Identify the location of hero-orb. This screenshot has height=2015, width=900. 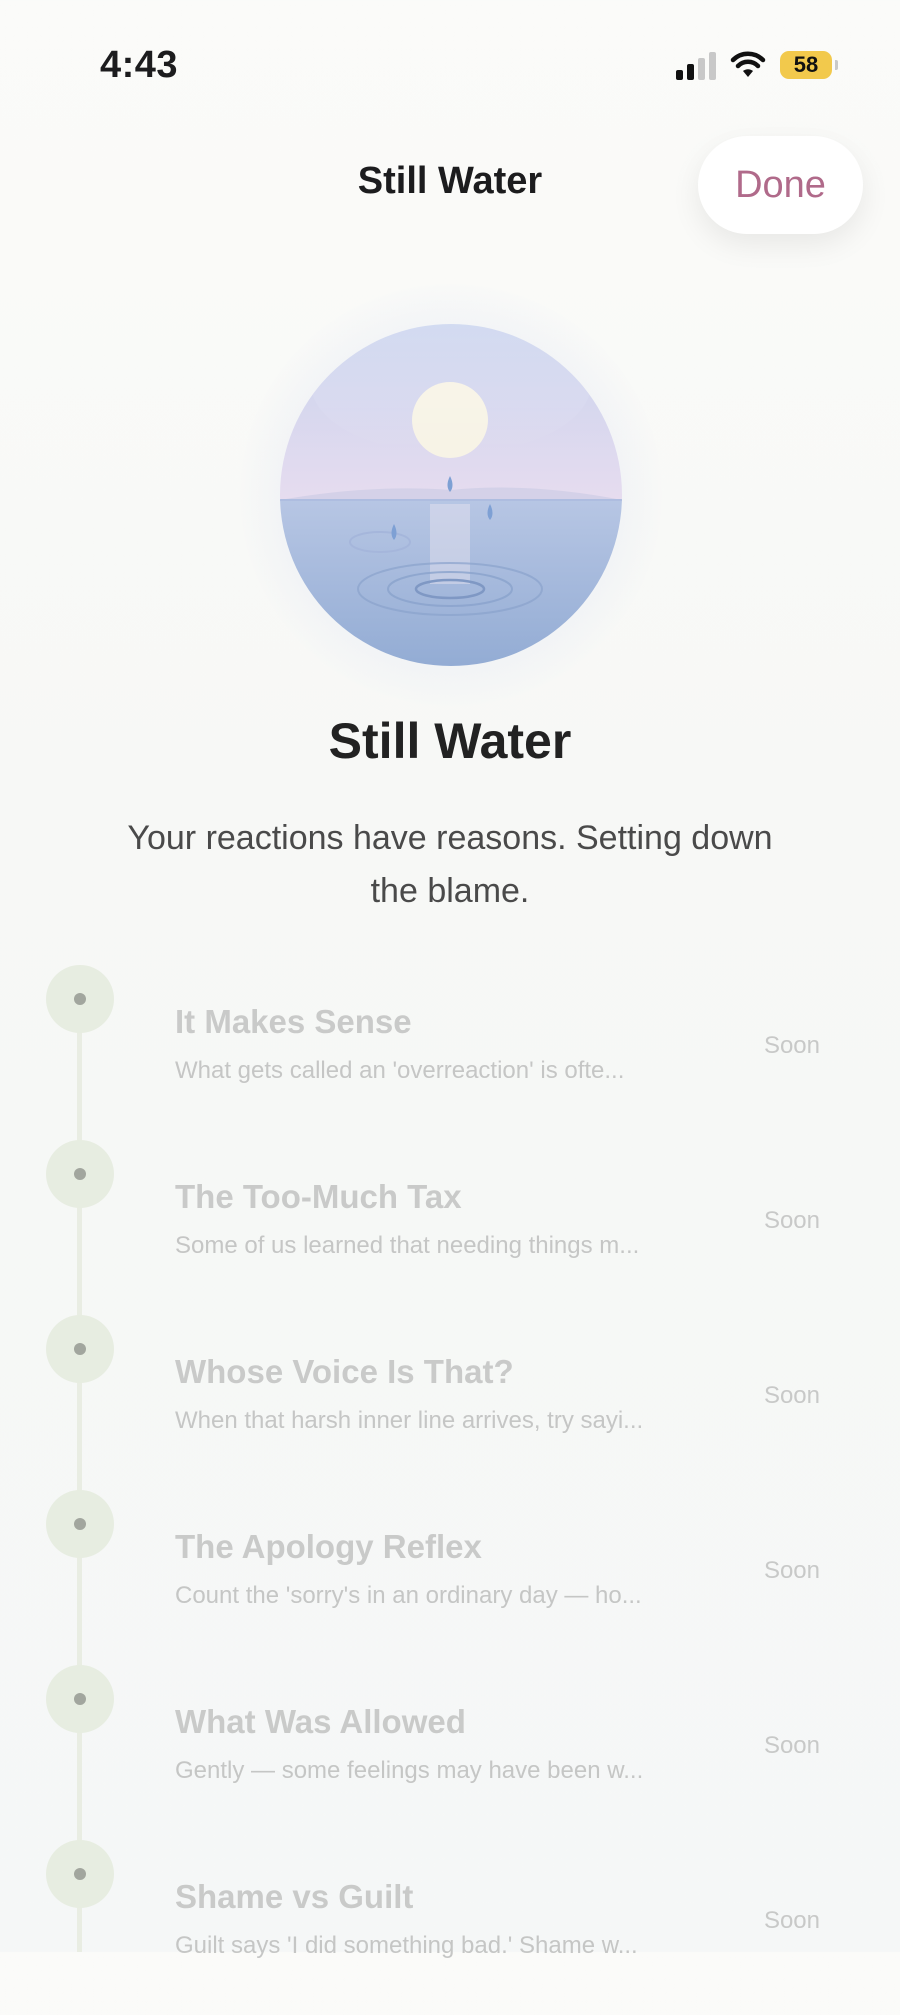
(451, 495).